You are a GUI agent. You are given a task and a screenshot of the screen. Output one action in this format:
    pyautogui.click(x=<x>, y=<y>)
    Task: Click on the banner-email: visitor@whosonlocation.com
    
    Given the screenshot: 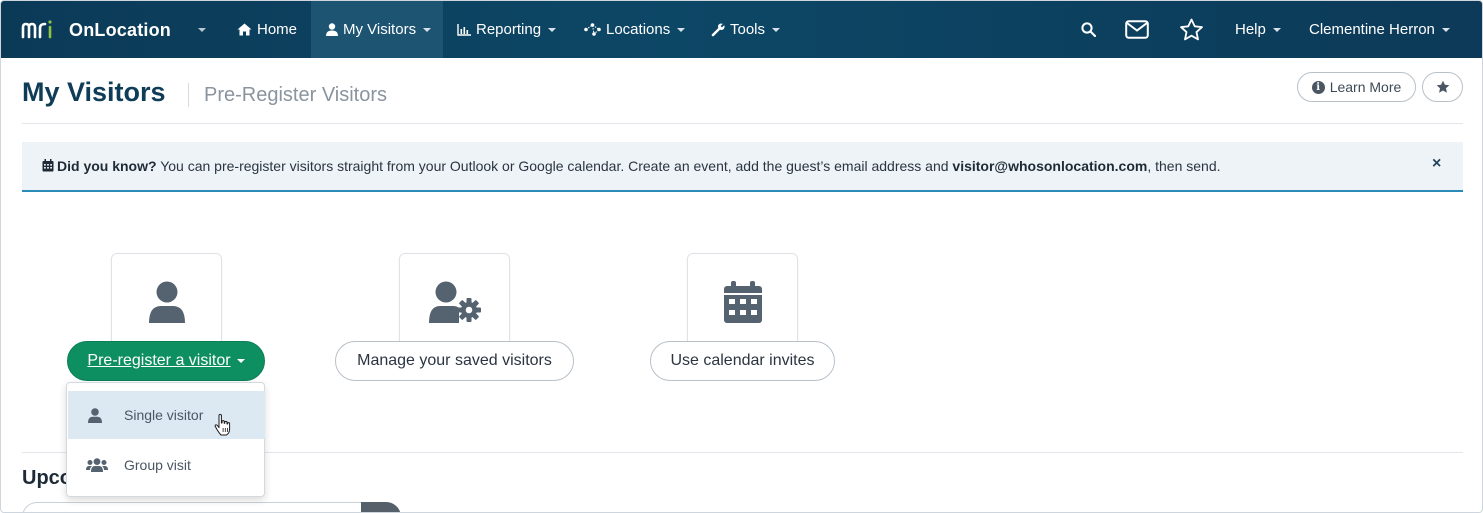 What is the action you would take?
    pyautogui.click(x=1050, y=166)
    